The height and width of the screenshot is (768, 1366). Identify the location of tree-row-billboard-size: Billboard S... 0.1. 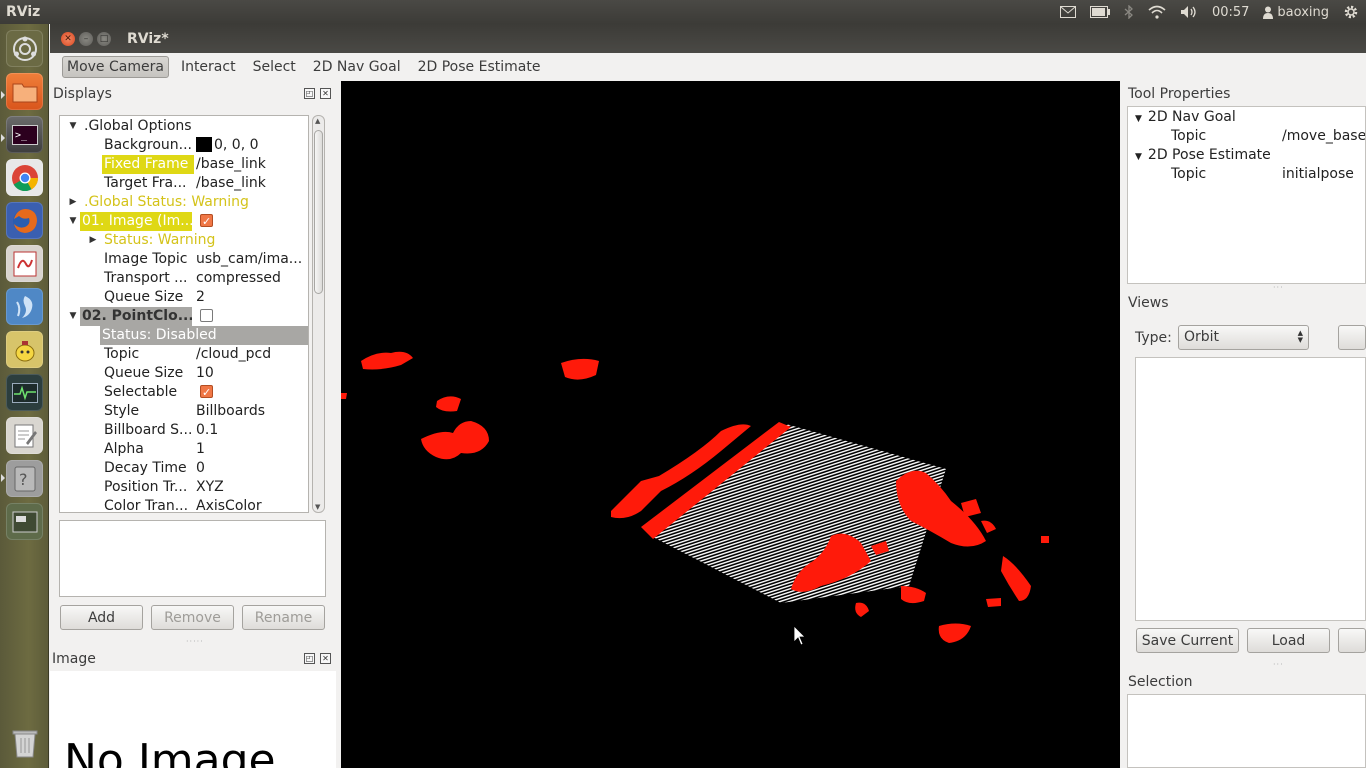
(184, 430).